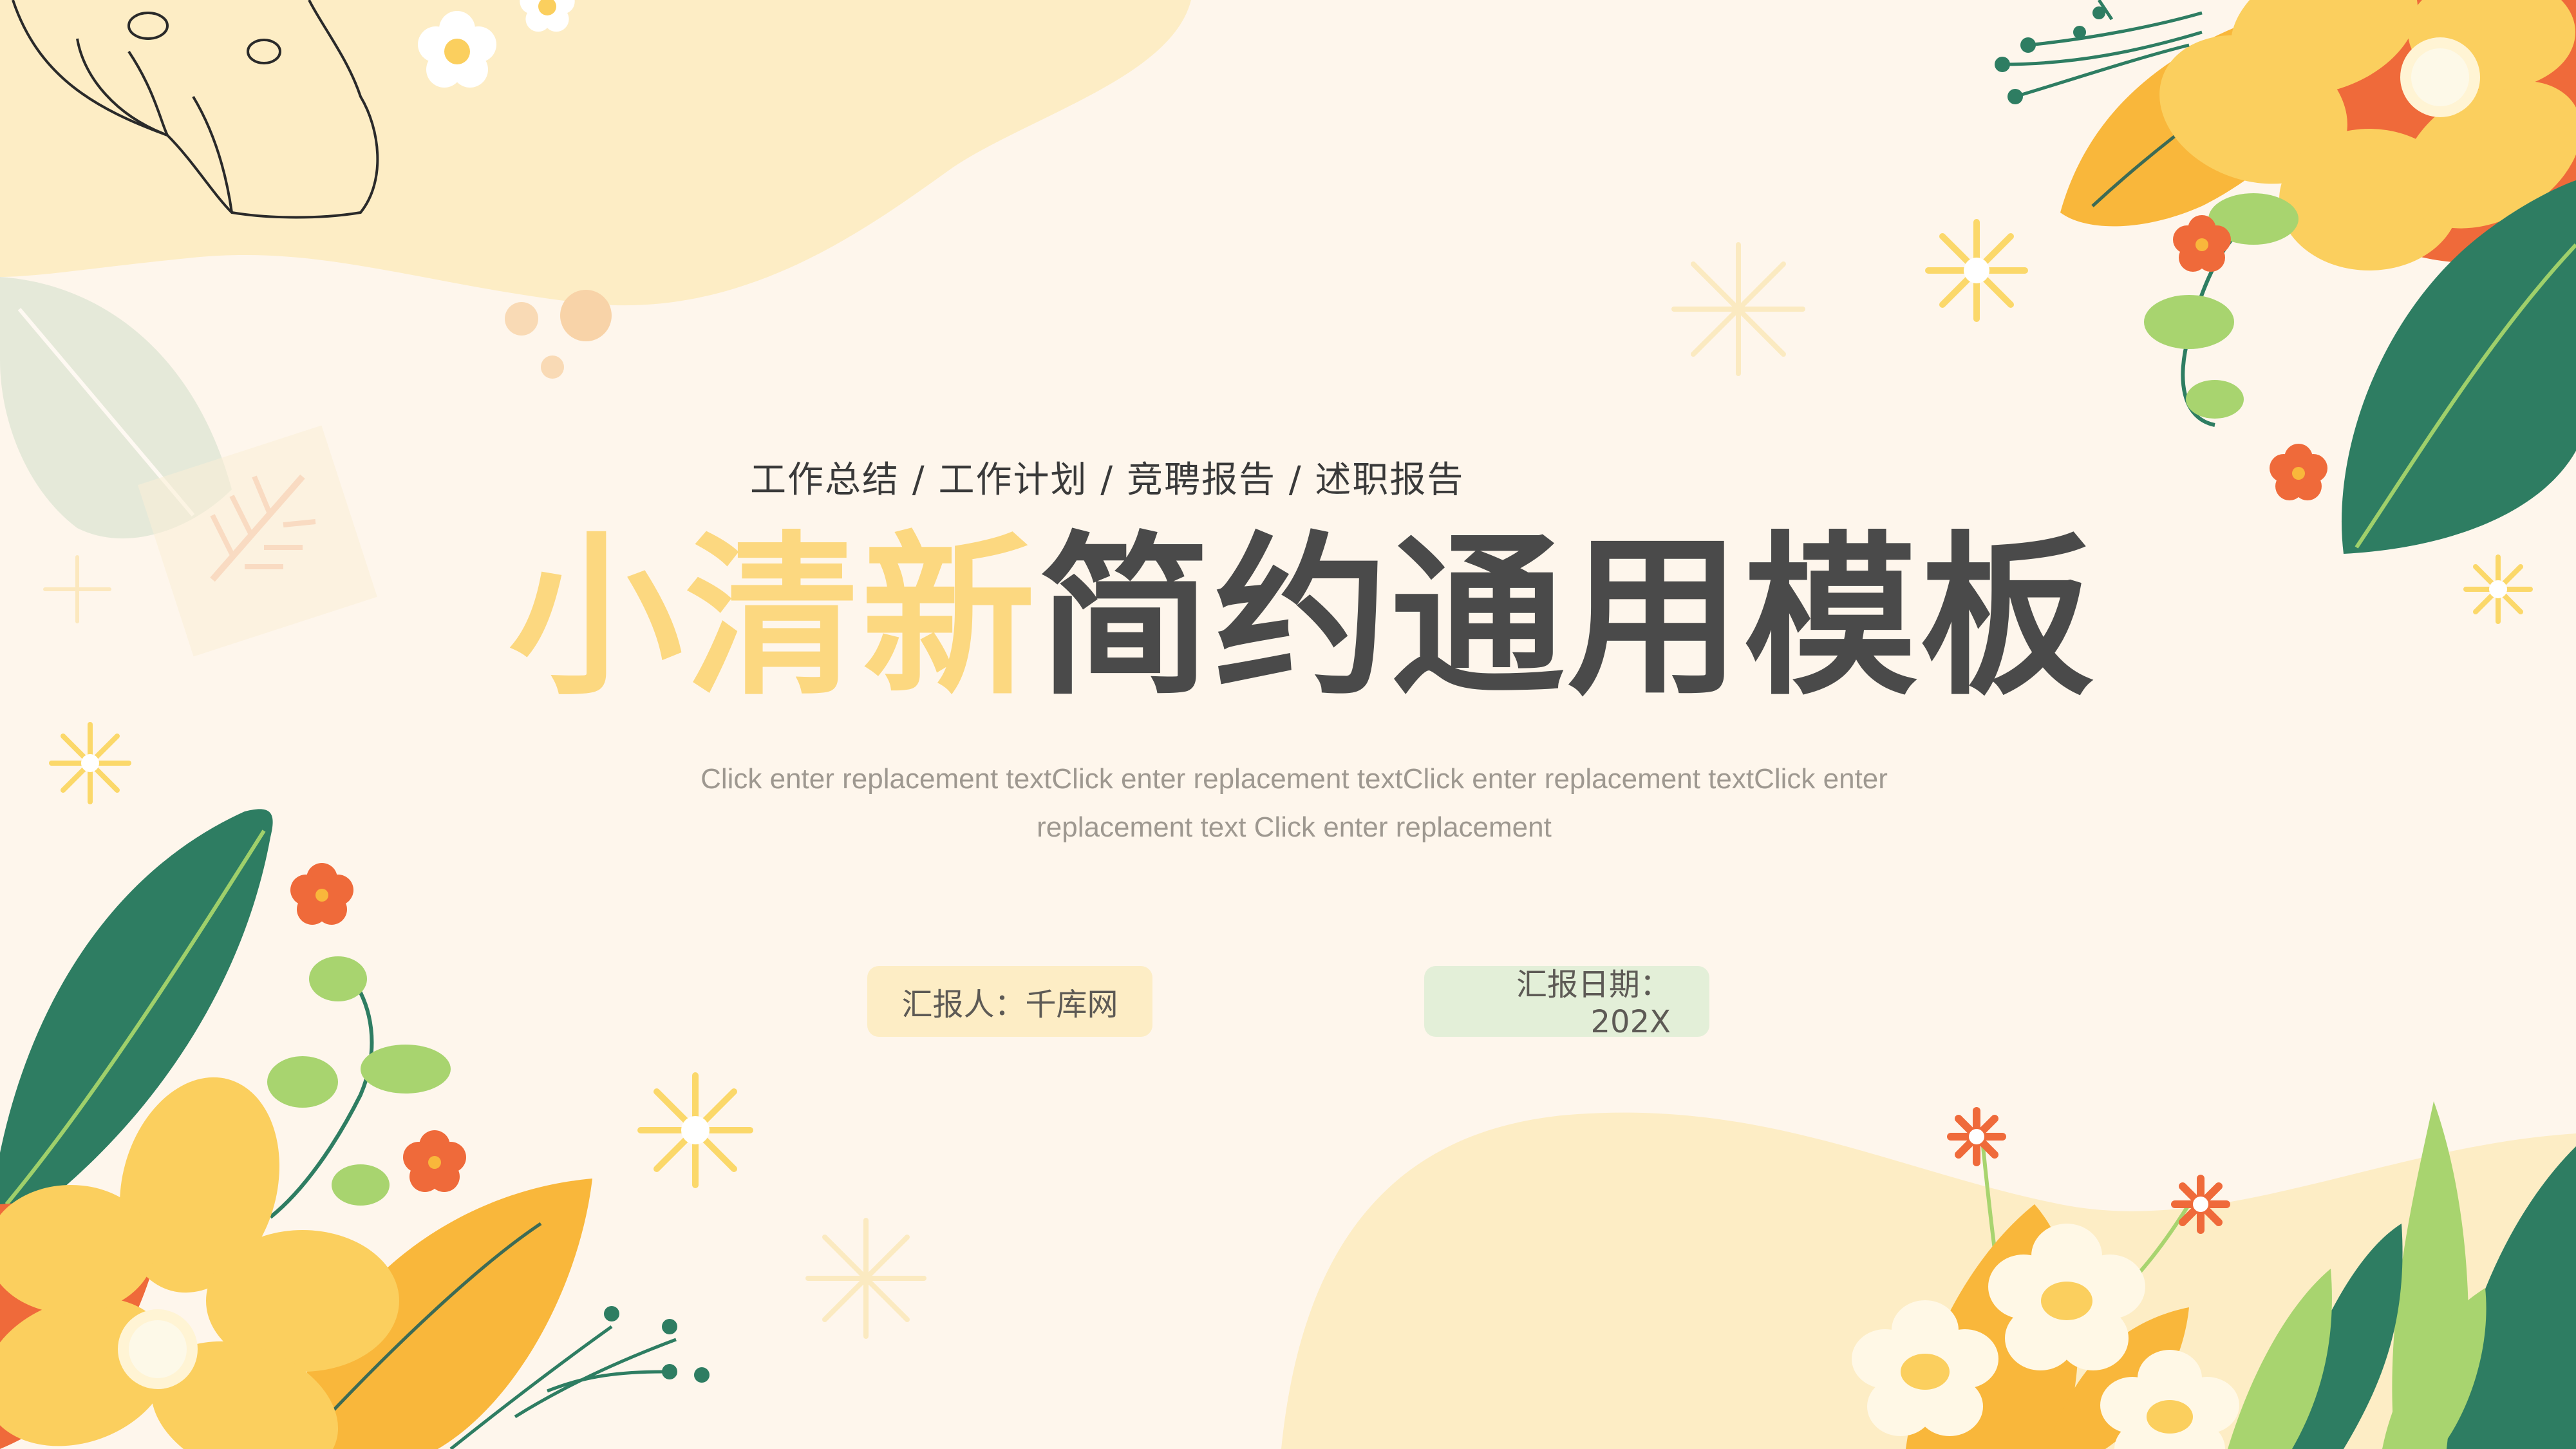  I want to click on date-label: 汇报日期：, so click(1593, 985).